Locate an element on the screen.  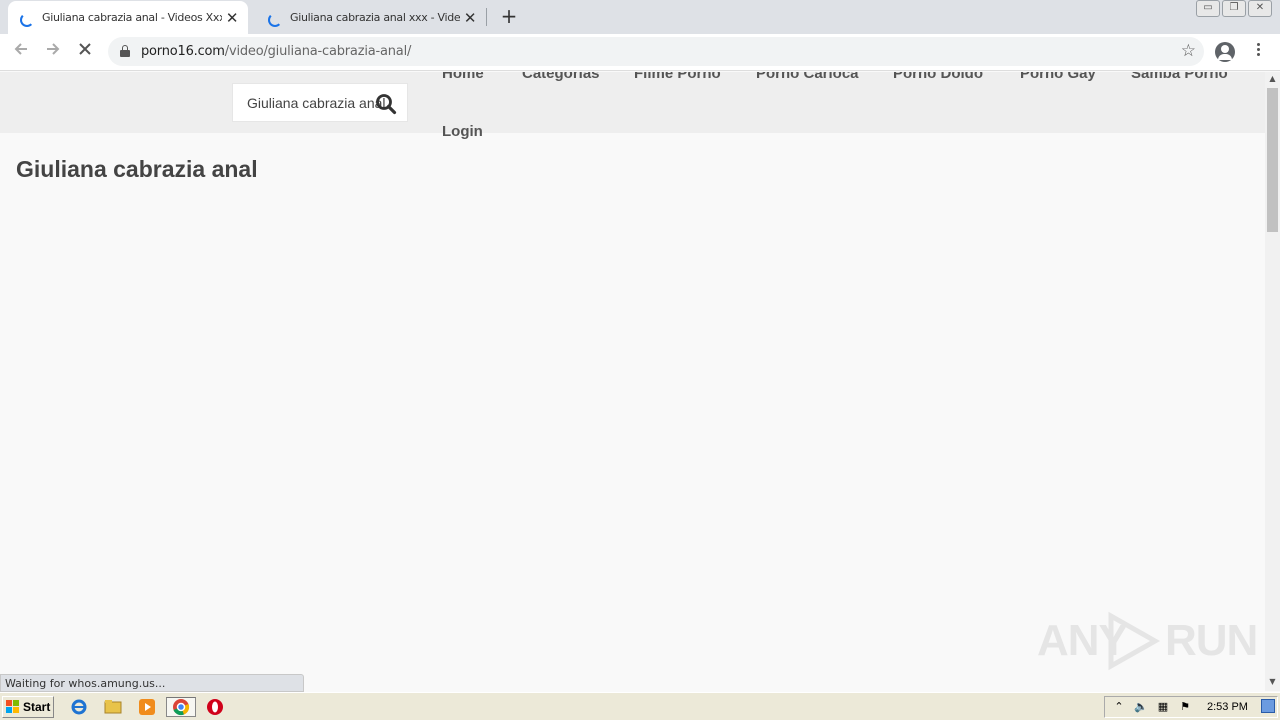
chrome-icon is located at coordinates (181, 707).